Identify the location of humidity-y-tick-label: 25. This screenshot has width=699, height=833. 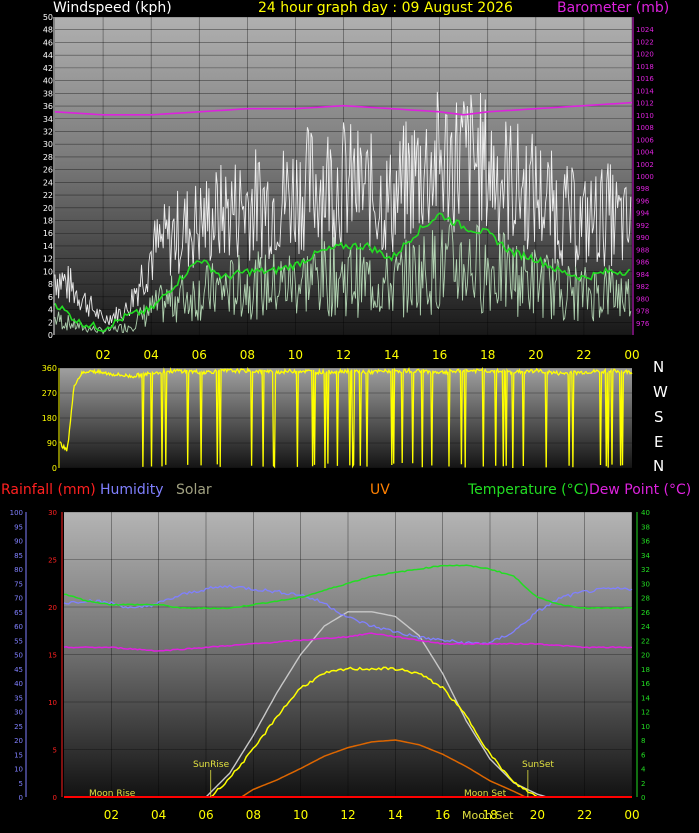
(18, 727).